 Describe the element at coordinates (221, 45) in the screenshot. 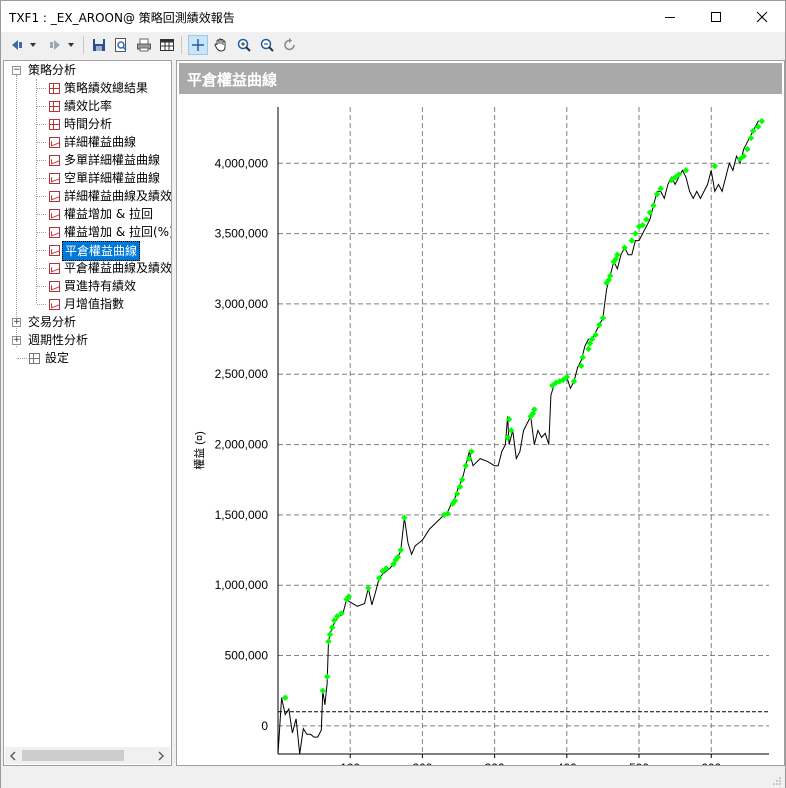

I see `hand-pan-button` at that location.